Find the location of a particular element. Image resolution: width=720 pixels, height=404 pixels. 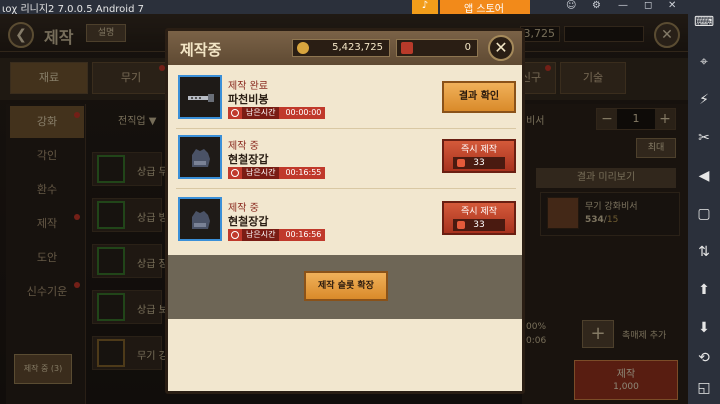

keyboard-icon: ⌨ is located at coordinates (704, 22).